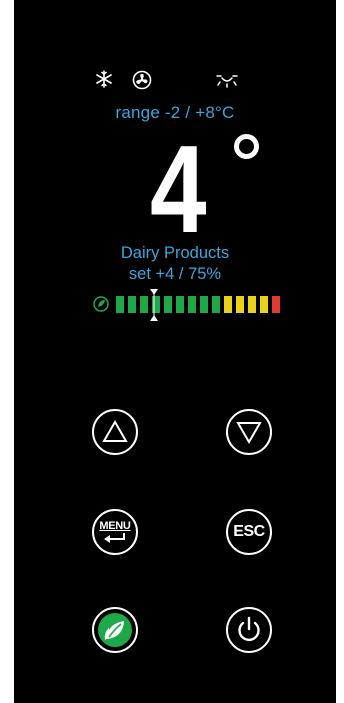 The height and width of the screenshot is (703, 344). Describe the element at coordinates (104, 79) in the screenshot. I see `snowflake-icon` at that location.